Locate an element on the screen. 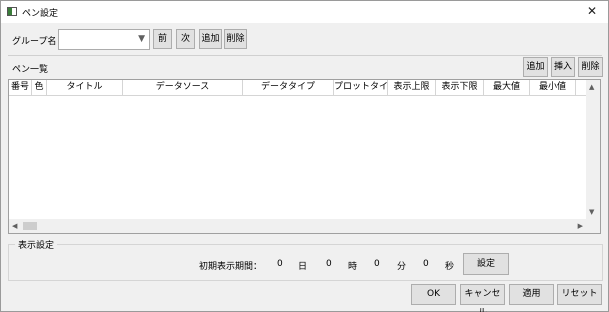  minutes-unit: 分 is located at coordinates (402, 267).